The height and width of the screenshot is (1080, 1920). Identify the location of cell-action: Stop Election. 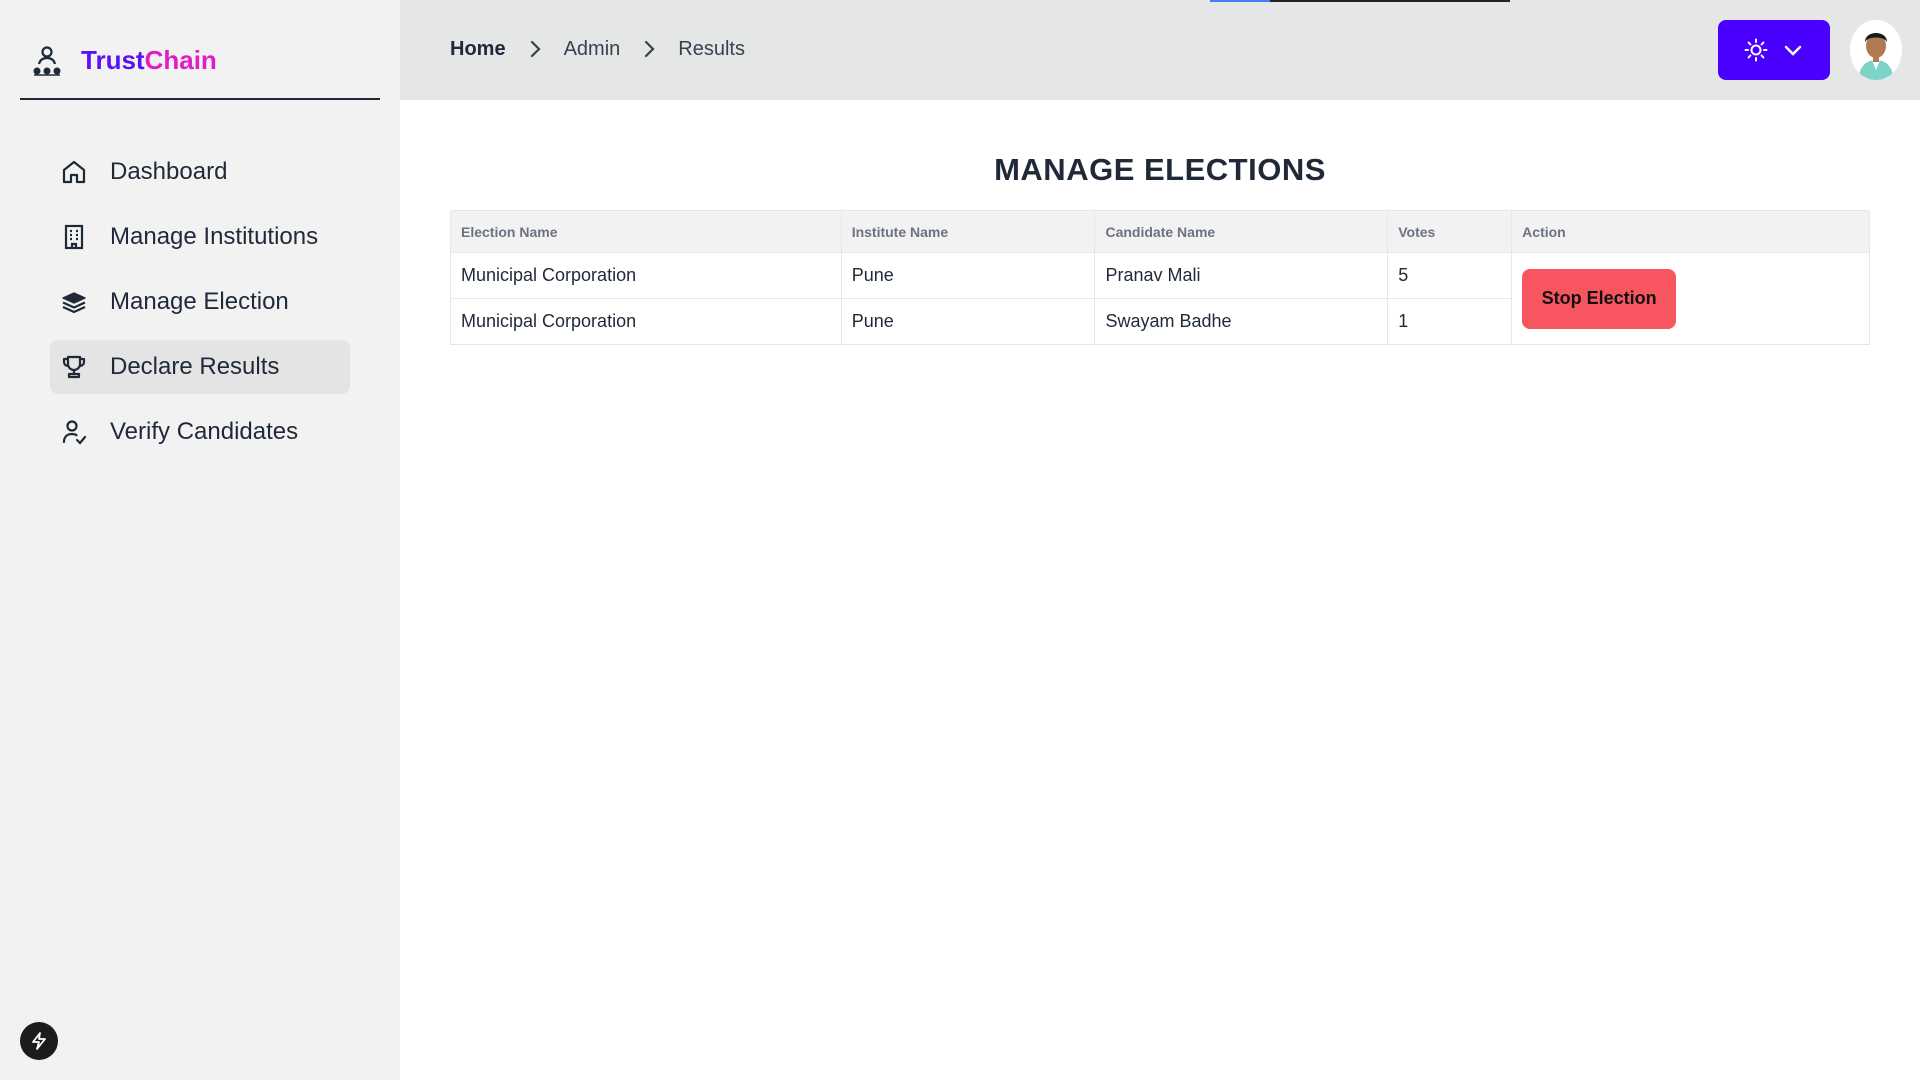
(1690, 298).